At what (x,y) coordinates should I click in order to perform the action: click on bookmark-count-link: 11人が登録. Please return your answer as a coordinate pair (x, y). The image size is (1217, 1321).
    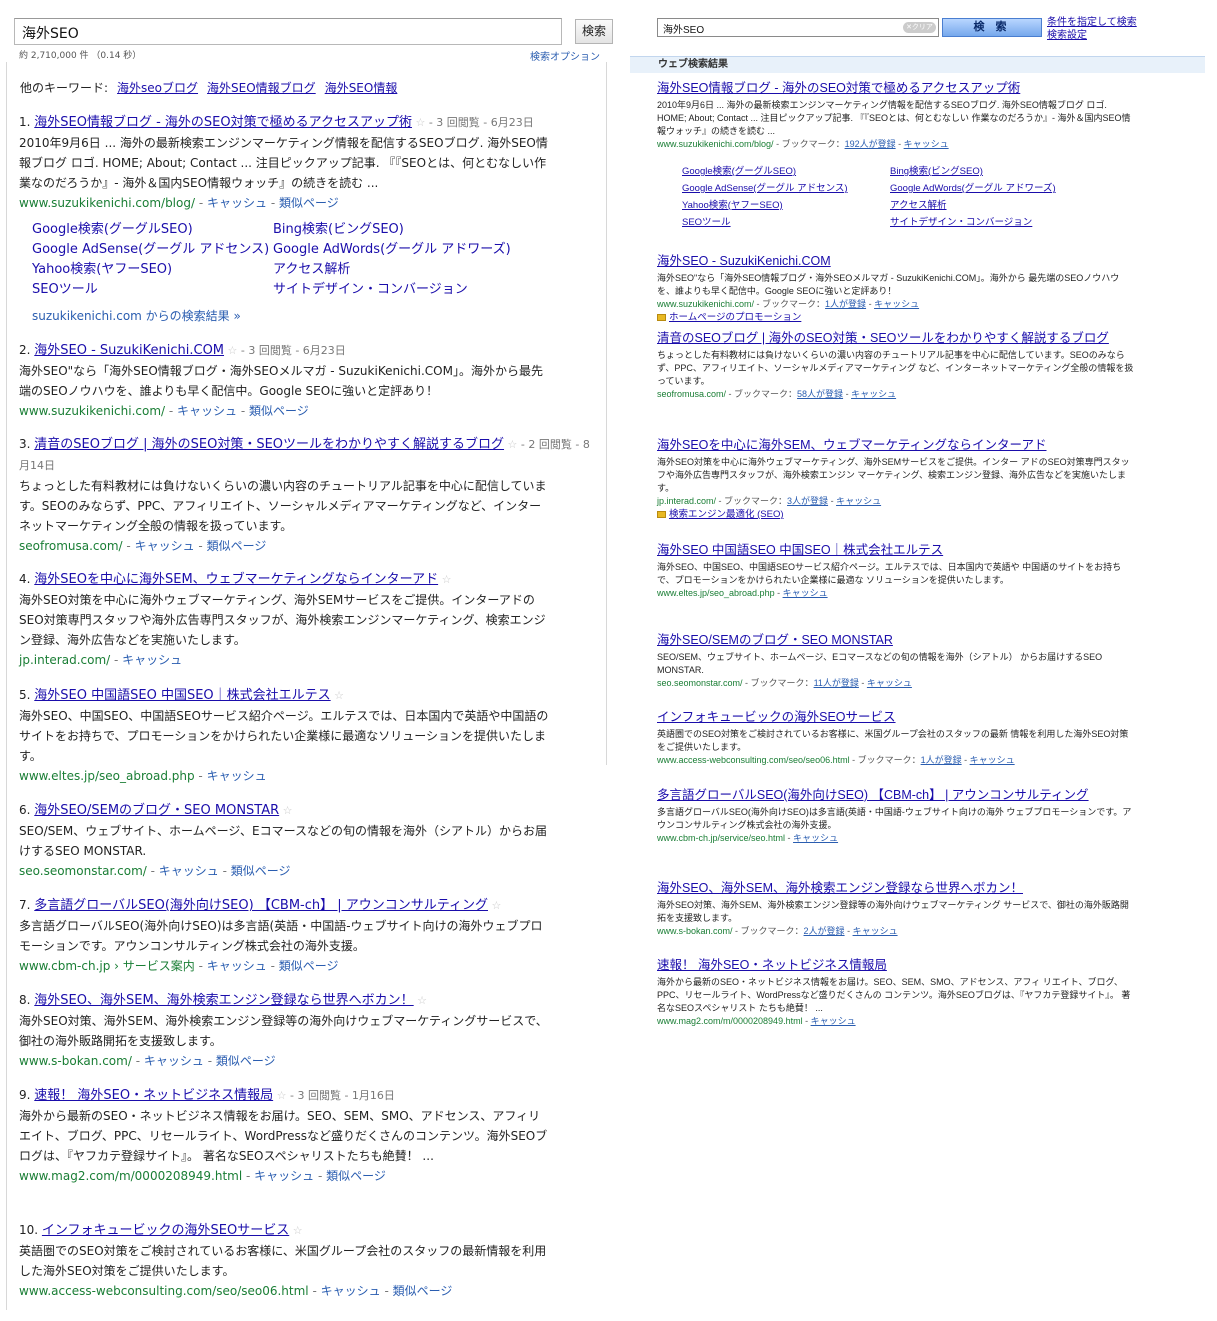
    Looking at the image, I should click on (836, 683).